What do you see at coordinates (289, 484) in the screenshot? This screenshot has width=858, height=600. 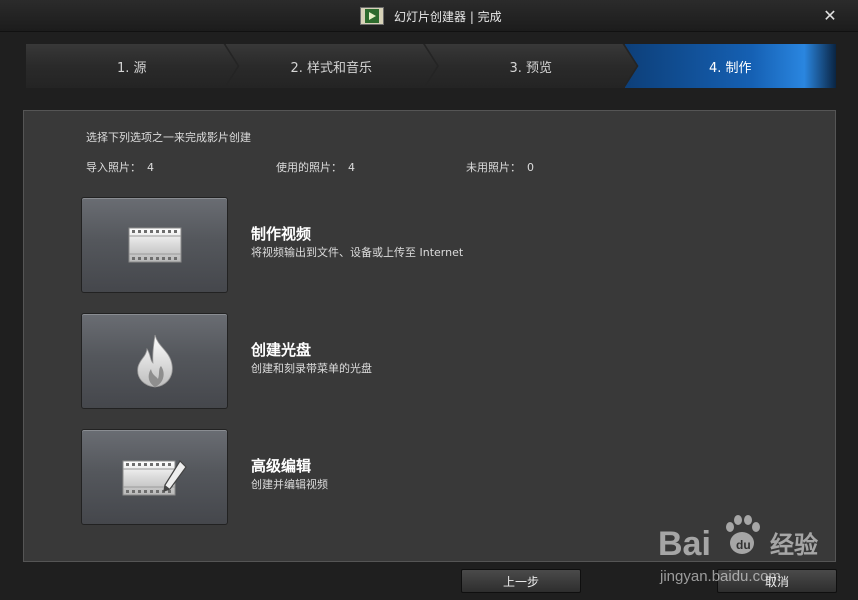 I see `advanced-edit-desc: 创建并编辑视频` at bounding box center [289, 484].